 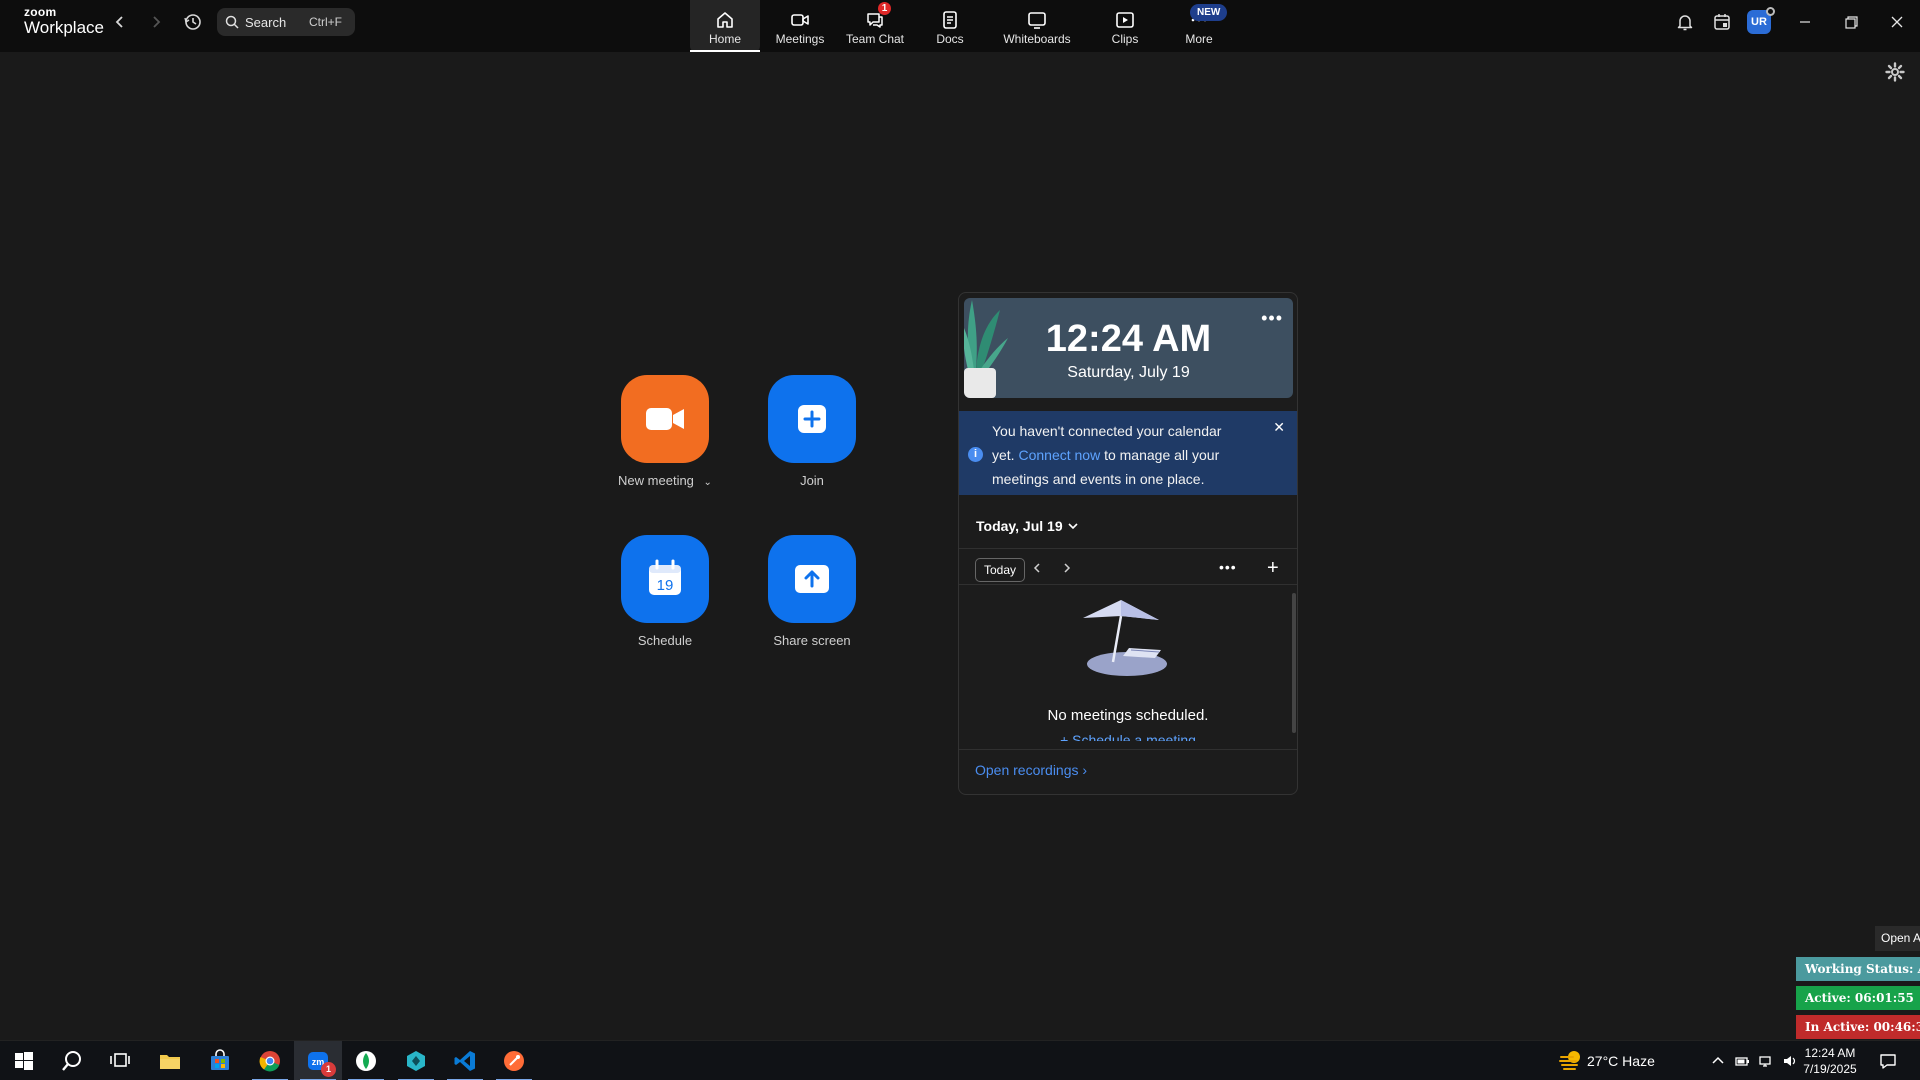 I want to click on connect-now-link: Connect now, so click(x=1059, y=455).